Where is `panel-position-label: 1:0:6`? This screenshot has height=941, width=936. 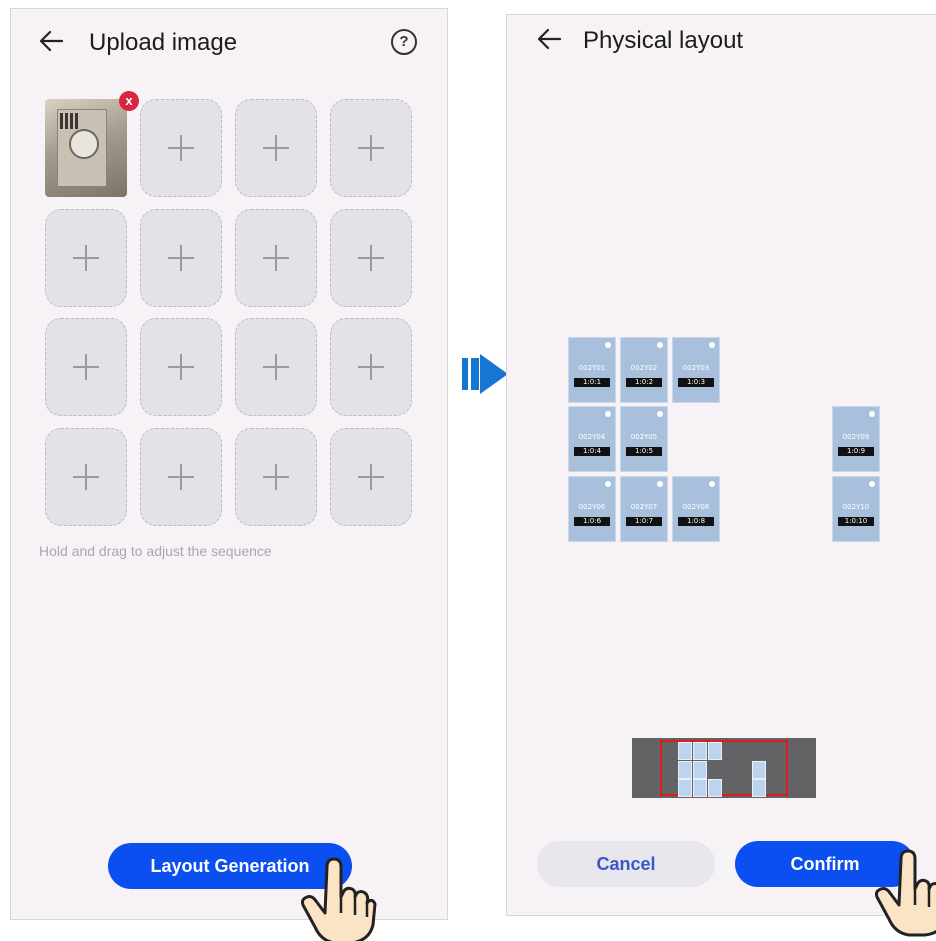 panel-position-label: 1:0:6 is located at coordinates (592, 521).